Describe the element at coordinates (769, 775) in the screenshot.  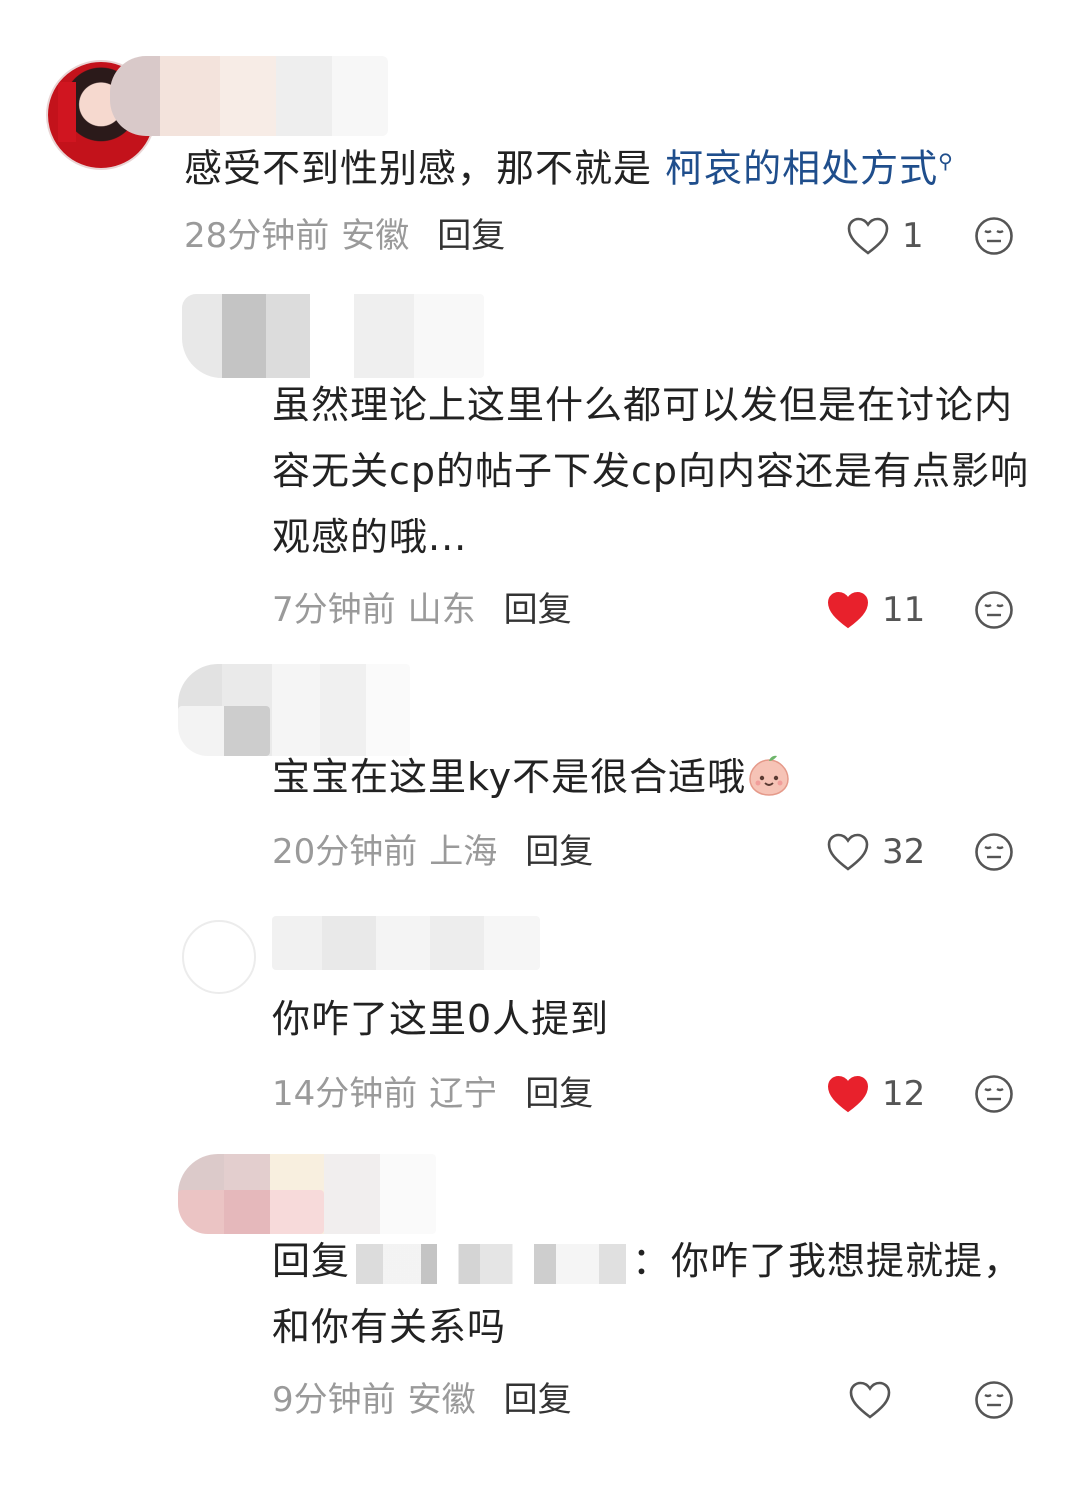
I see `peach-emoji-icon` at that location.